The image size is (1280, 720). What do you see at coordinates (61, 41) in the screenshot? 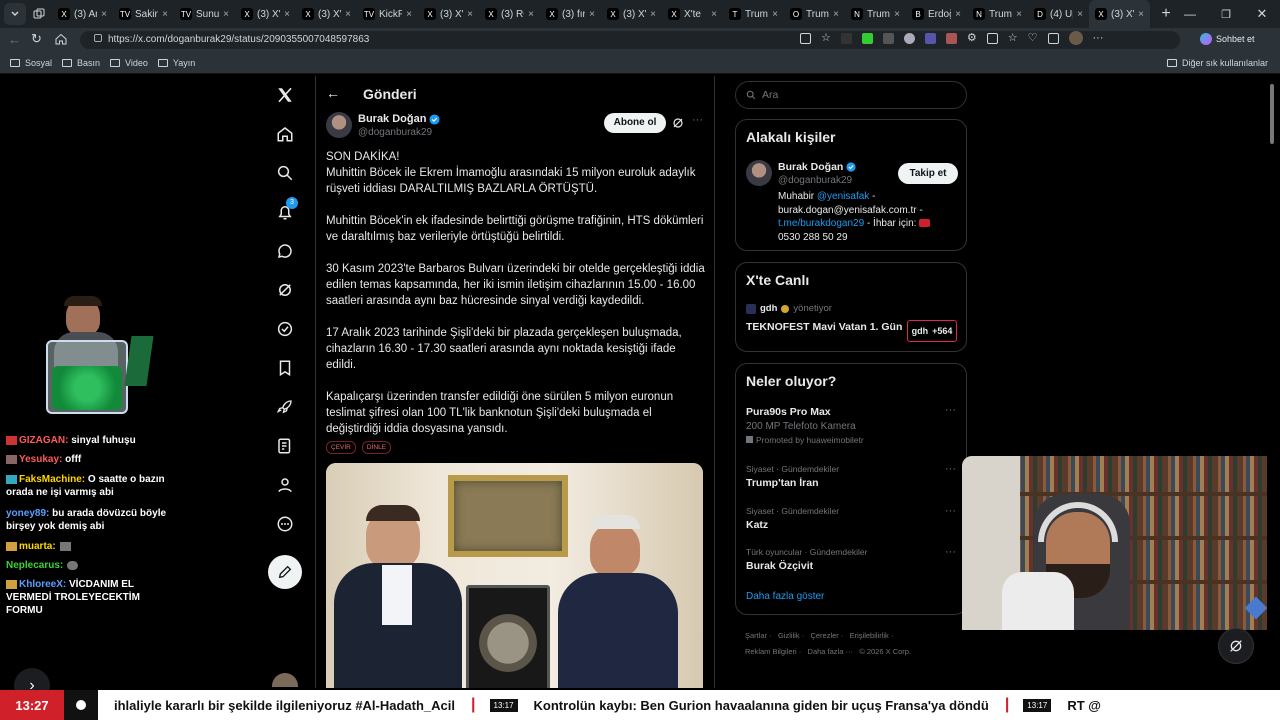
I see `home-button` at bounding box center [61, 41].